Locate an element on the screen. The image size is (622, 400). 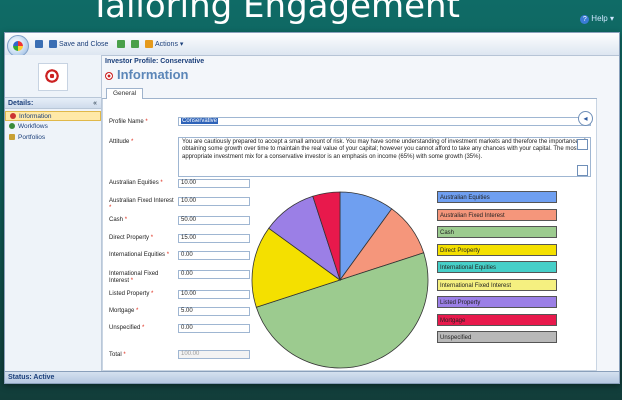
listed-property-label: Listed Property * is located at coordinates (131, 294).